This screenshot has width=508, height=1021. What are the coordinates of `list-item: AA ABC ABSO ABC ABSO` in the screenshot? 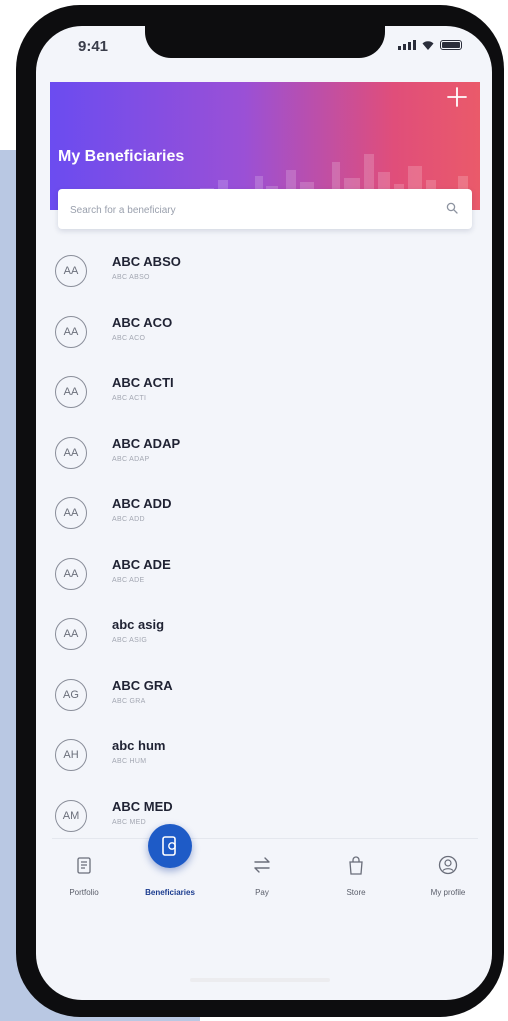 It's located at (262, 268).